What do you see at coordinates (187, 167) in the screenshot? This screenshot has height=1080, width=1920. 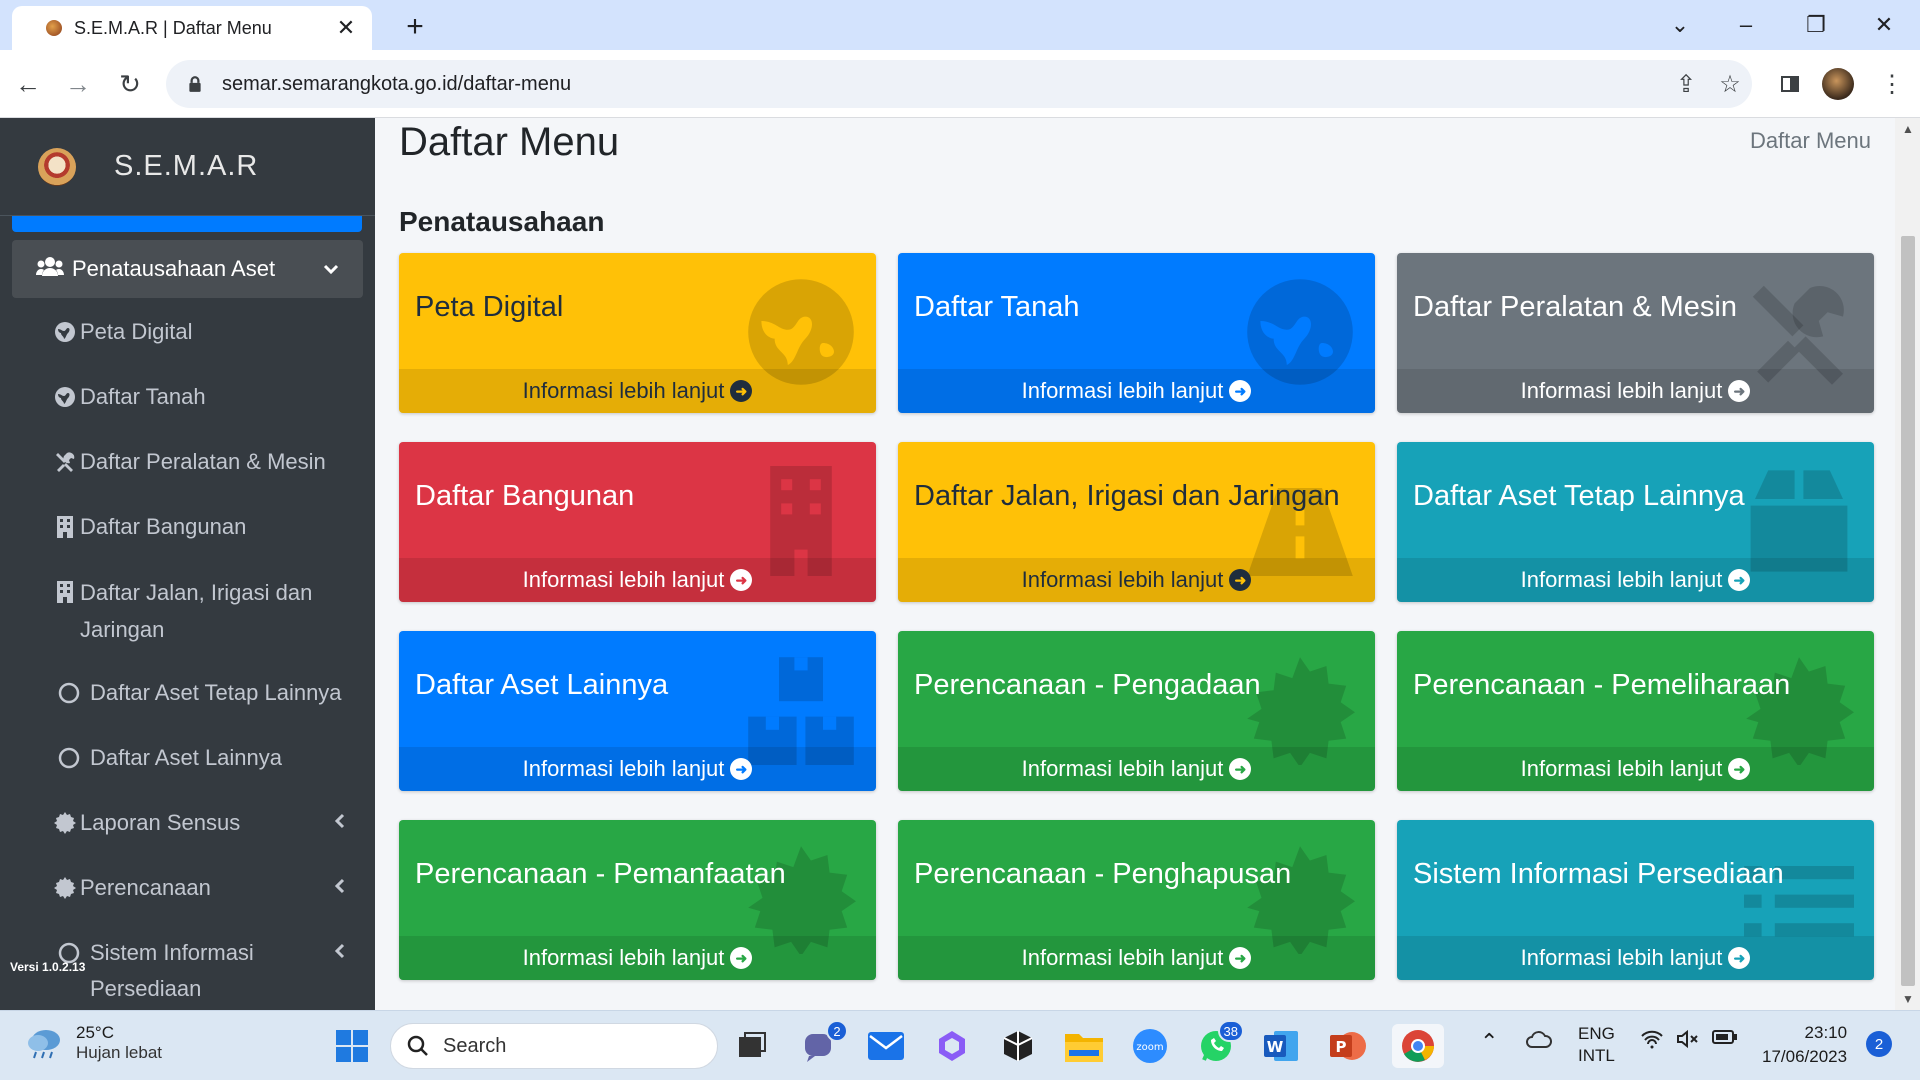 I see `brand-link: S.E.M.A.R` at bounding box center [187, 167].